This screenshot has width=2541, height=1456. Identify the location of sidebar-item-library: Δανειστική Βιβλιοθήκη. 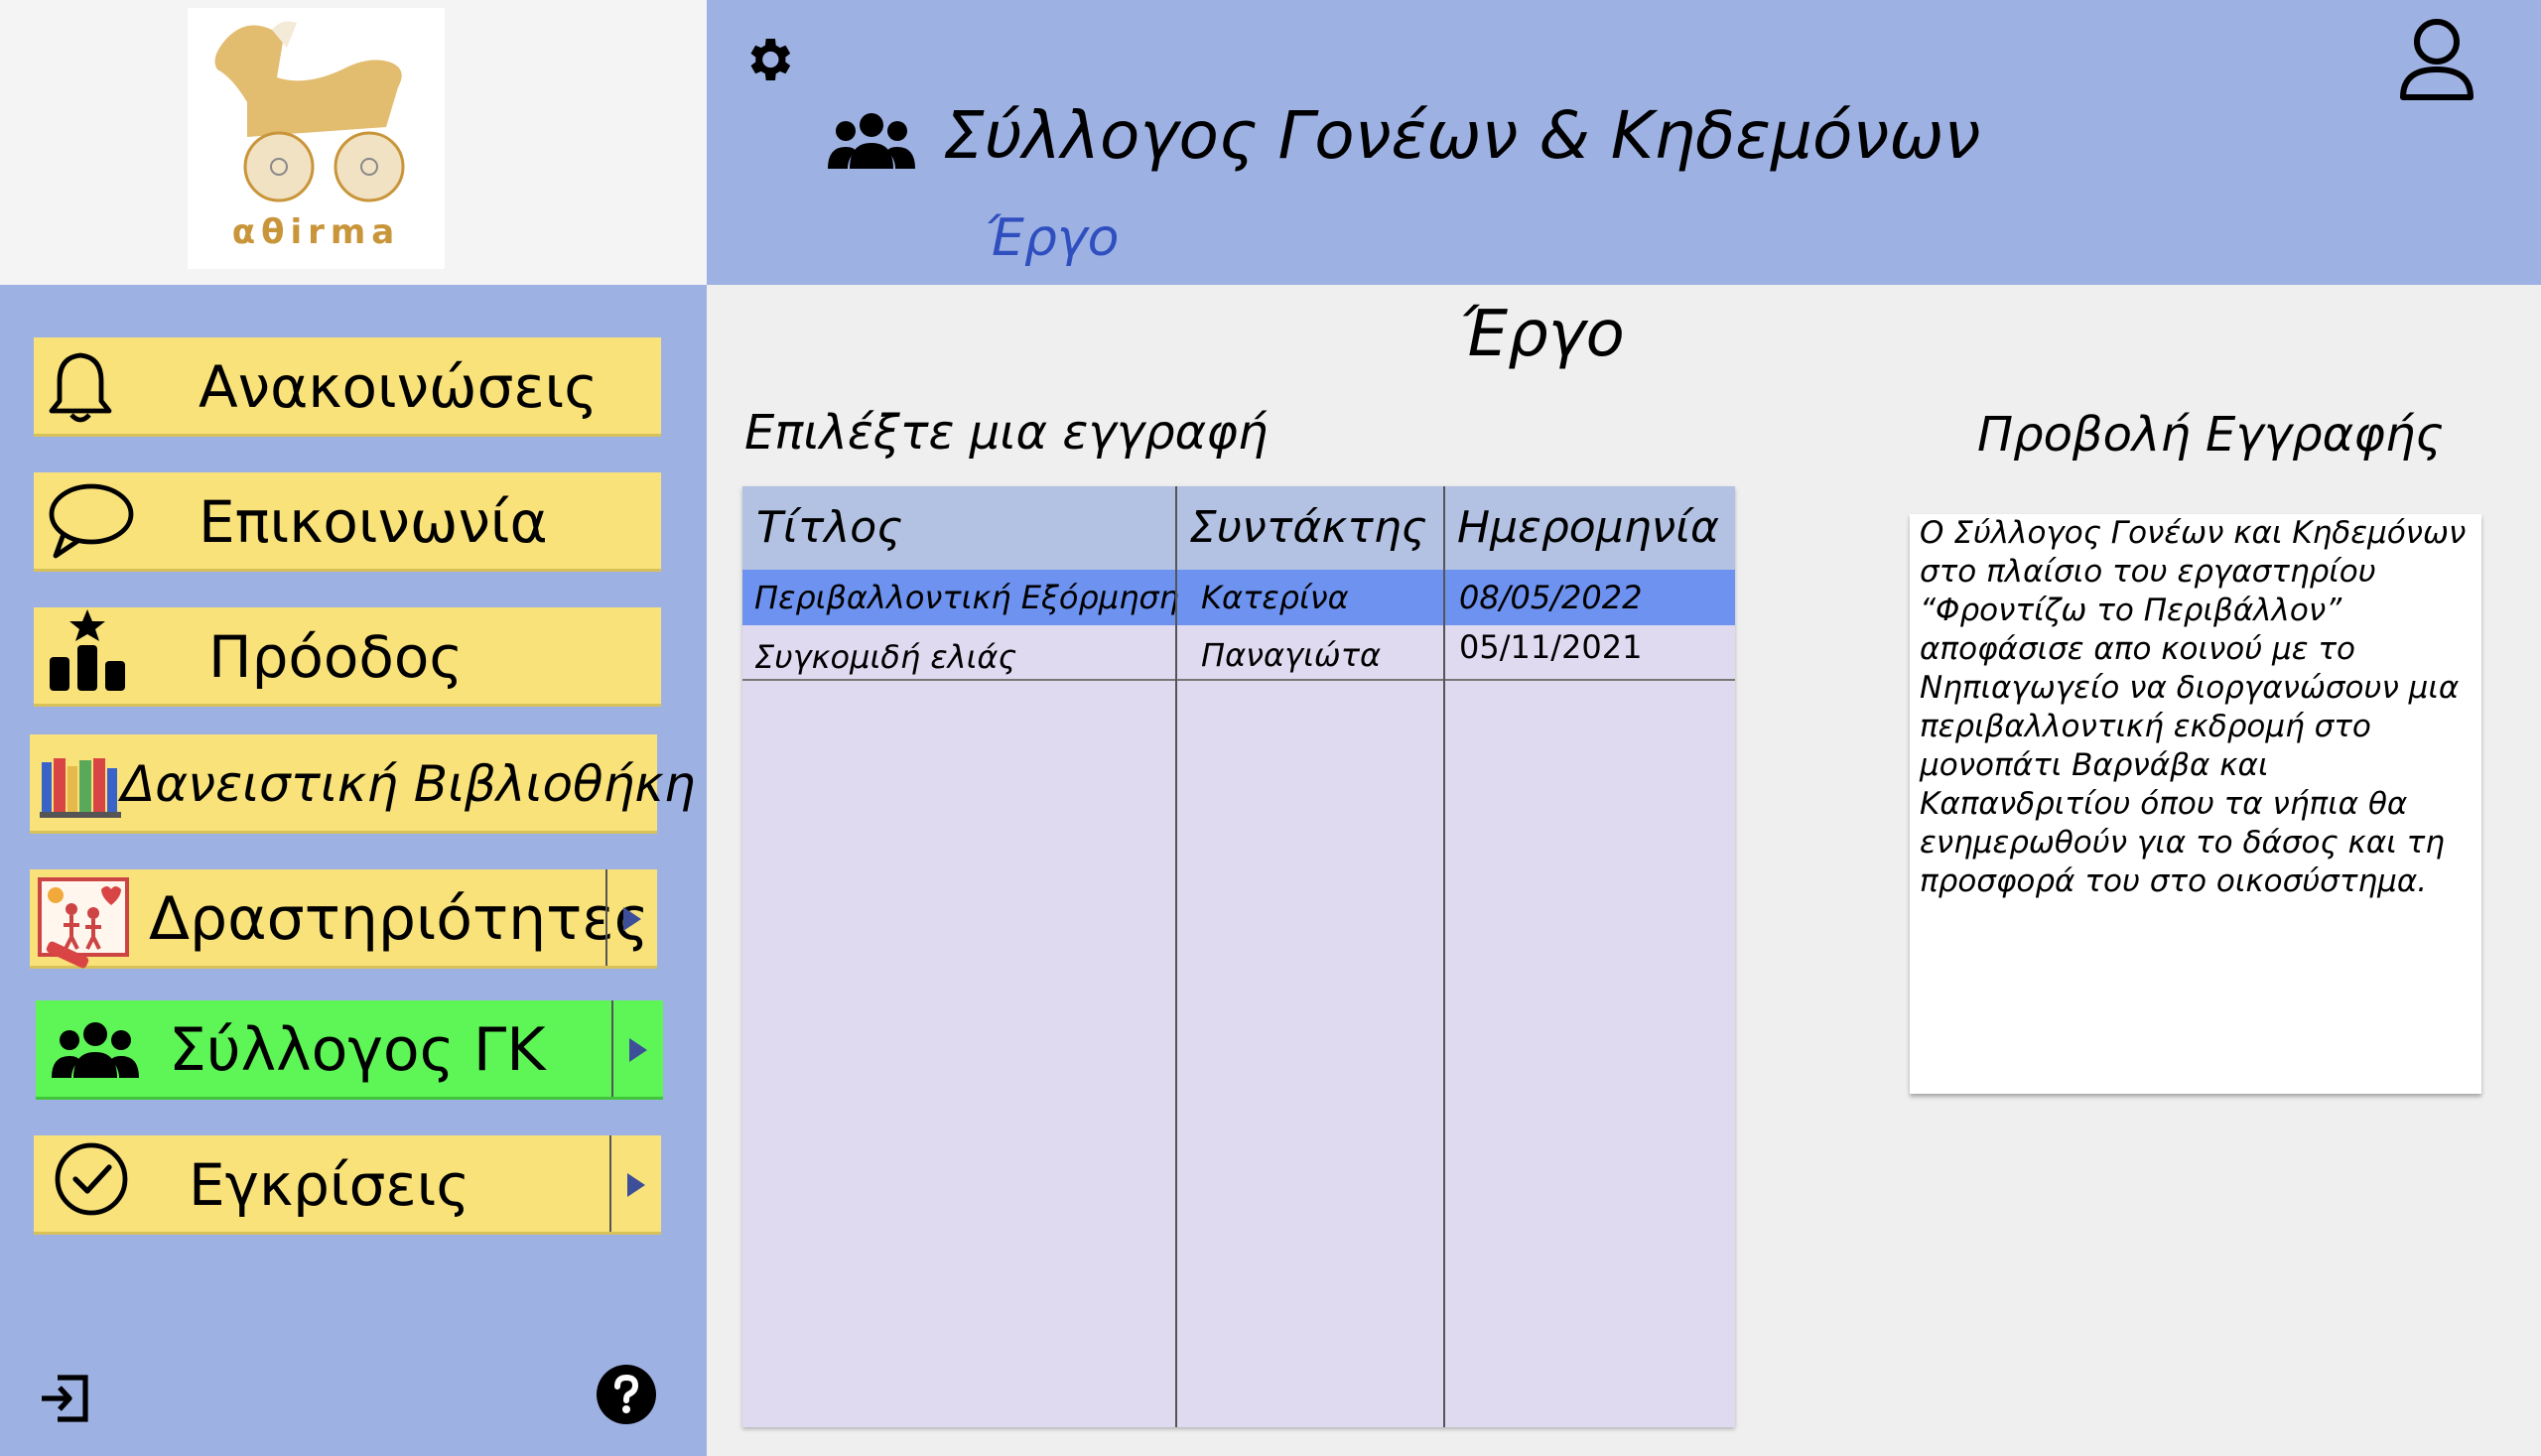
(362, 784).